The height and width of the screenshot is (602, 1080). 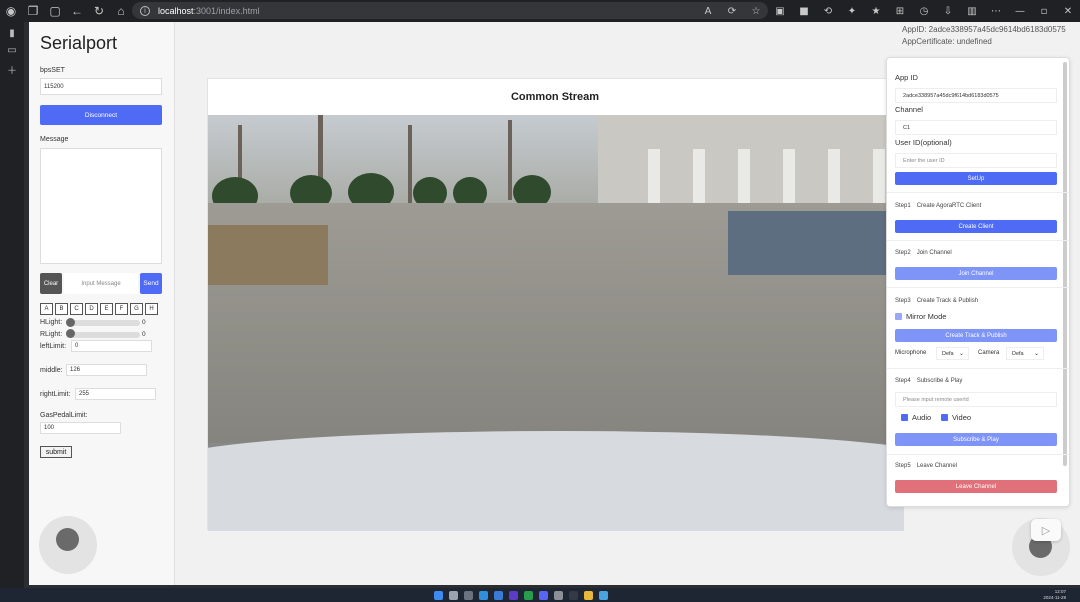 I want to click on video-row: Video, so click(x=956, y=417).